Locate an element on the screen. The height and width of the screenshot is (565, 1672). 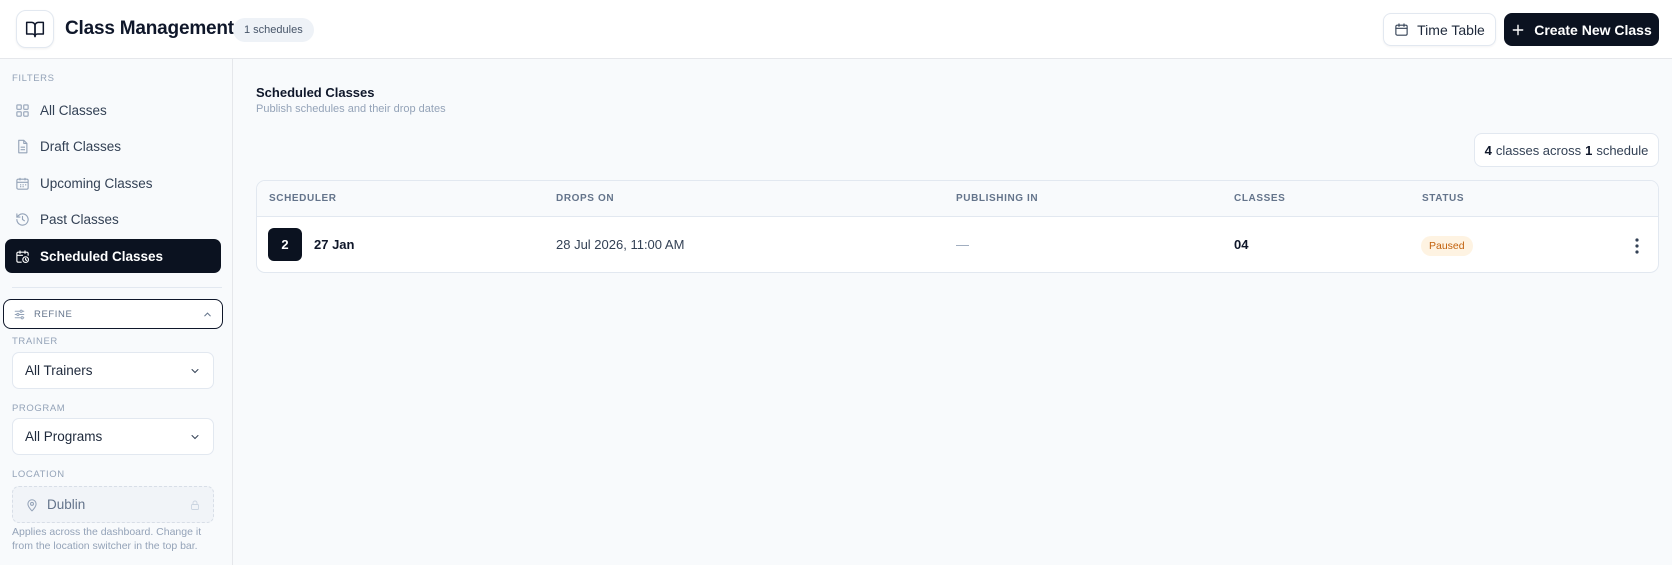
location-label: LOCATION is located at coordinates (38, 474).